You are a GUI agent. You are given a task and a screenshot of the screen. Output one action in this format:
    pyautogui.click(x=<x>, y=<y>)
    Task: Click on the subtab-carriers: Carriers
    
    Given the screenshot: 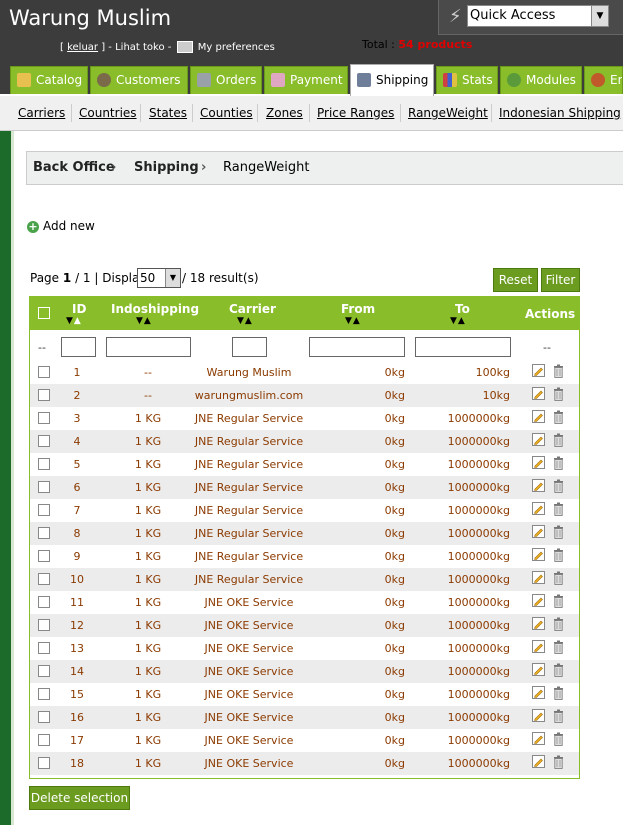 What is the action you would take?
    pyautogui.click(x=41, y=113)
    